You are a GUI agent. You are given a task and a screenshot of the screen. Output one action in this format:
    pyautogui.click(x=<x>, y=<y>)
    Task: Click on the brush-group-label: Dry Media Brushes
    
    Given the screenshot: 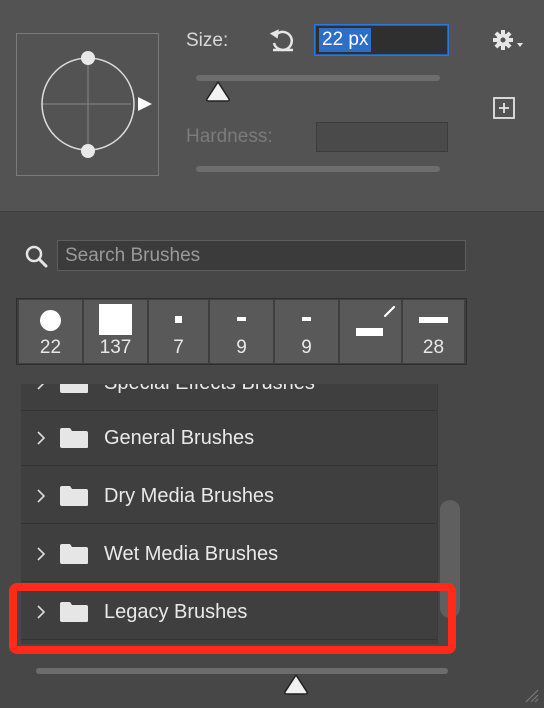 What is the action you would take?
    pyautogui.click(x=189, y=496)
    